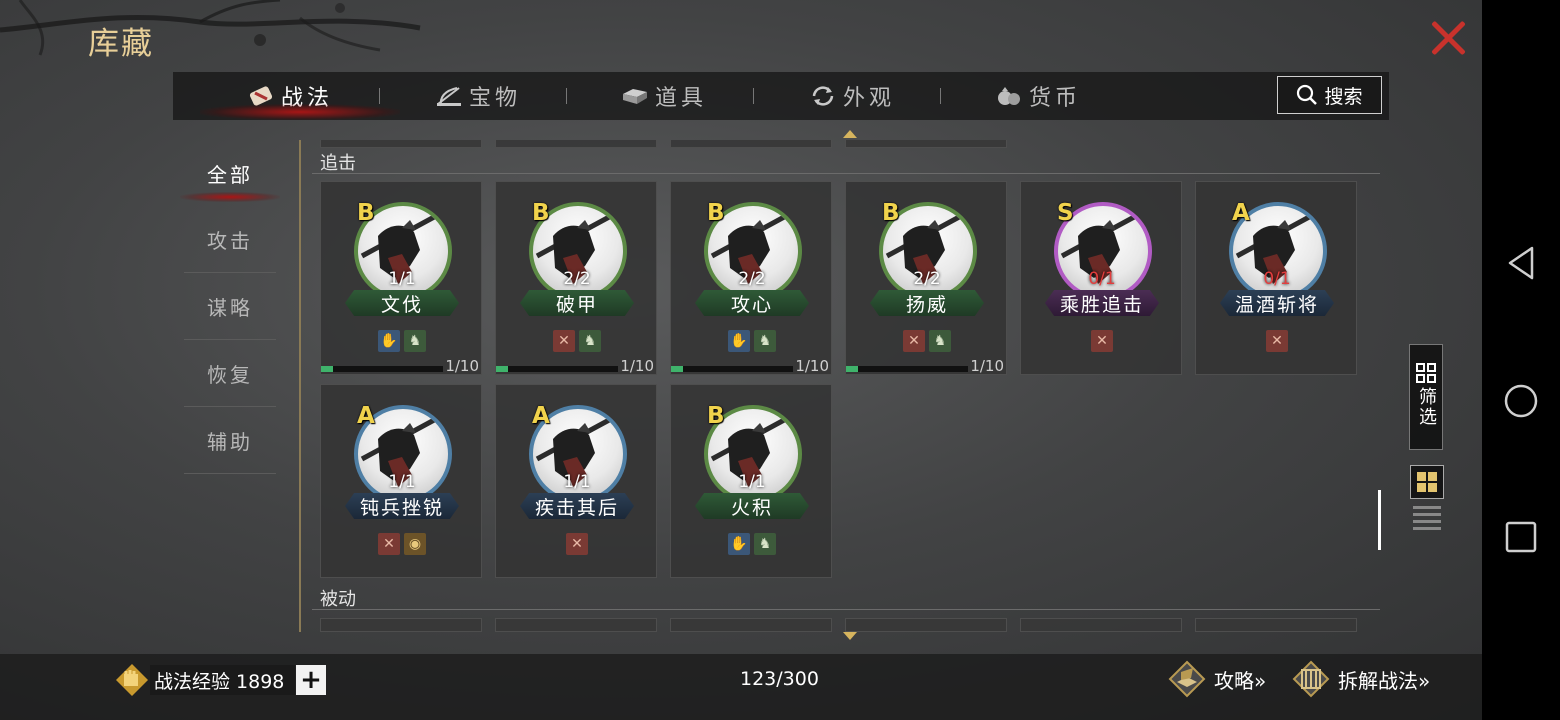 The width and height of the screenshot is (1560, 720). I want to click on tab-label: 道具, so click(681, 98).